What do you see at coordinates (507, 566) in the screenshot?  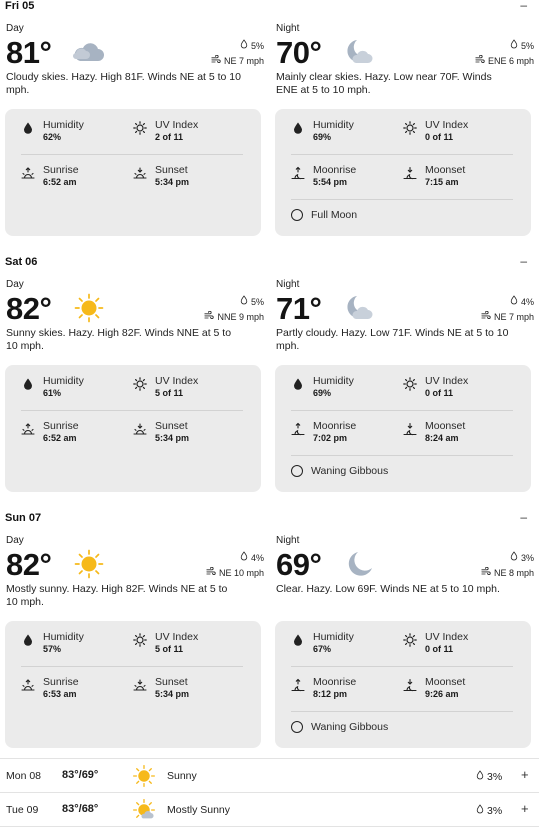 I see `night-precip-wind: 3% NE 8 mph` at bounding box center [507, 566].